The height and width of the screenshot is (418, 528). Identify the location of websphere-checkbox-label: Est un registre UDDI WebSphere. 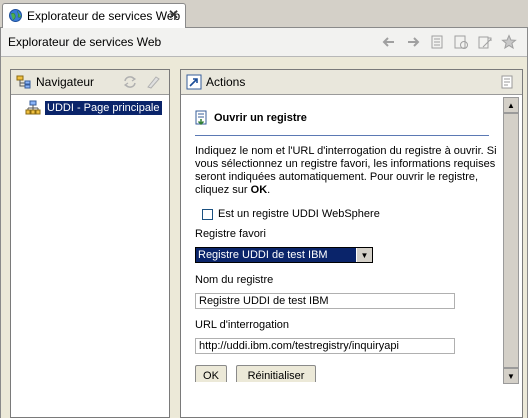
(299, 214).